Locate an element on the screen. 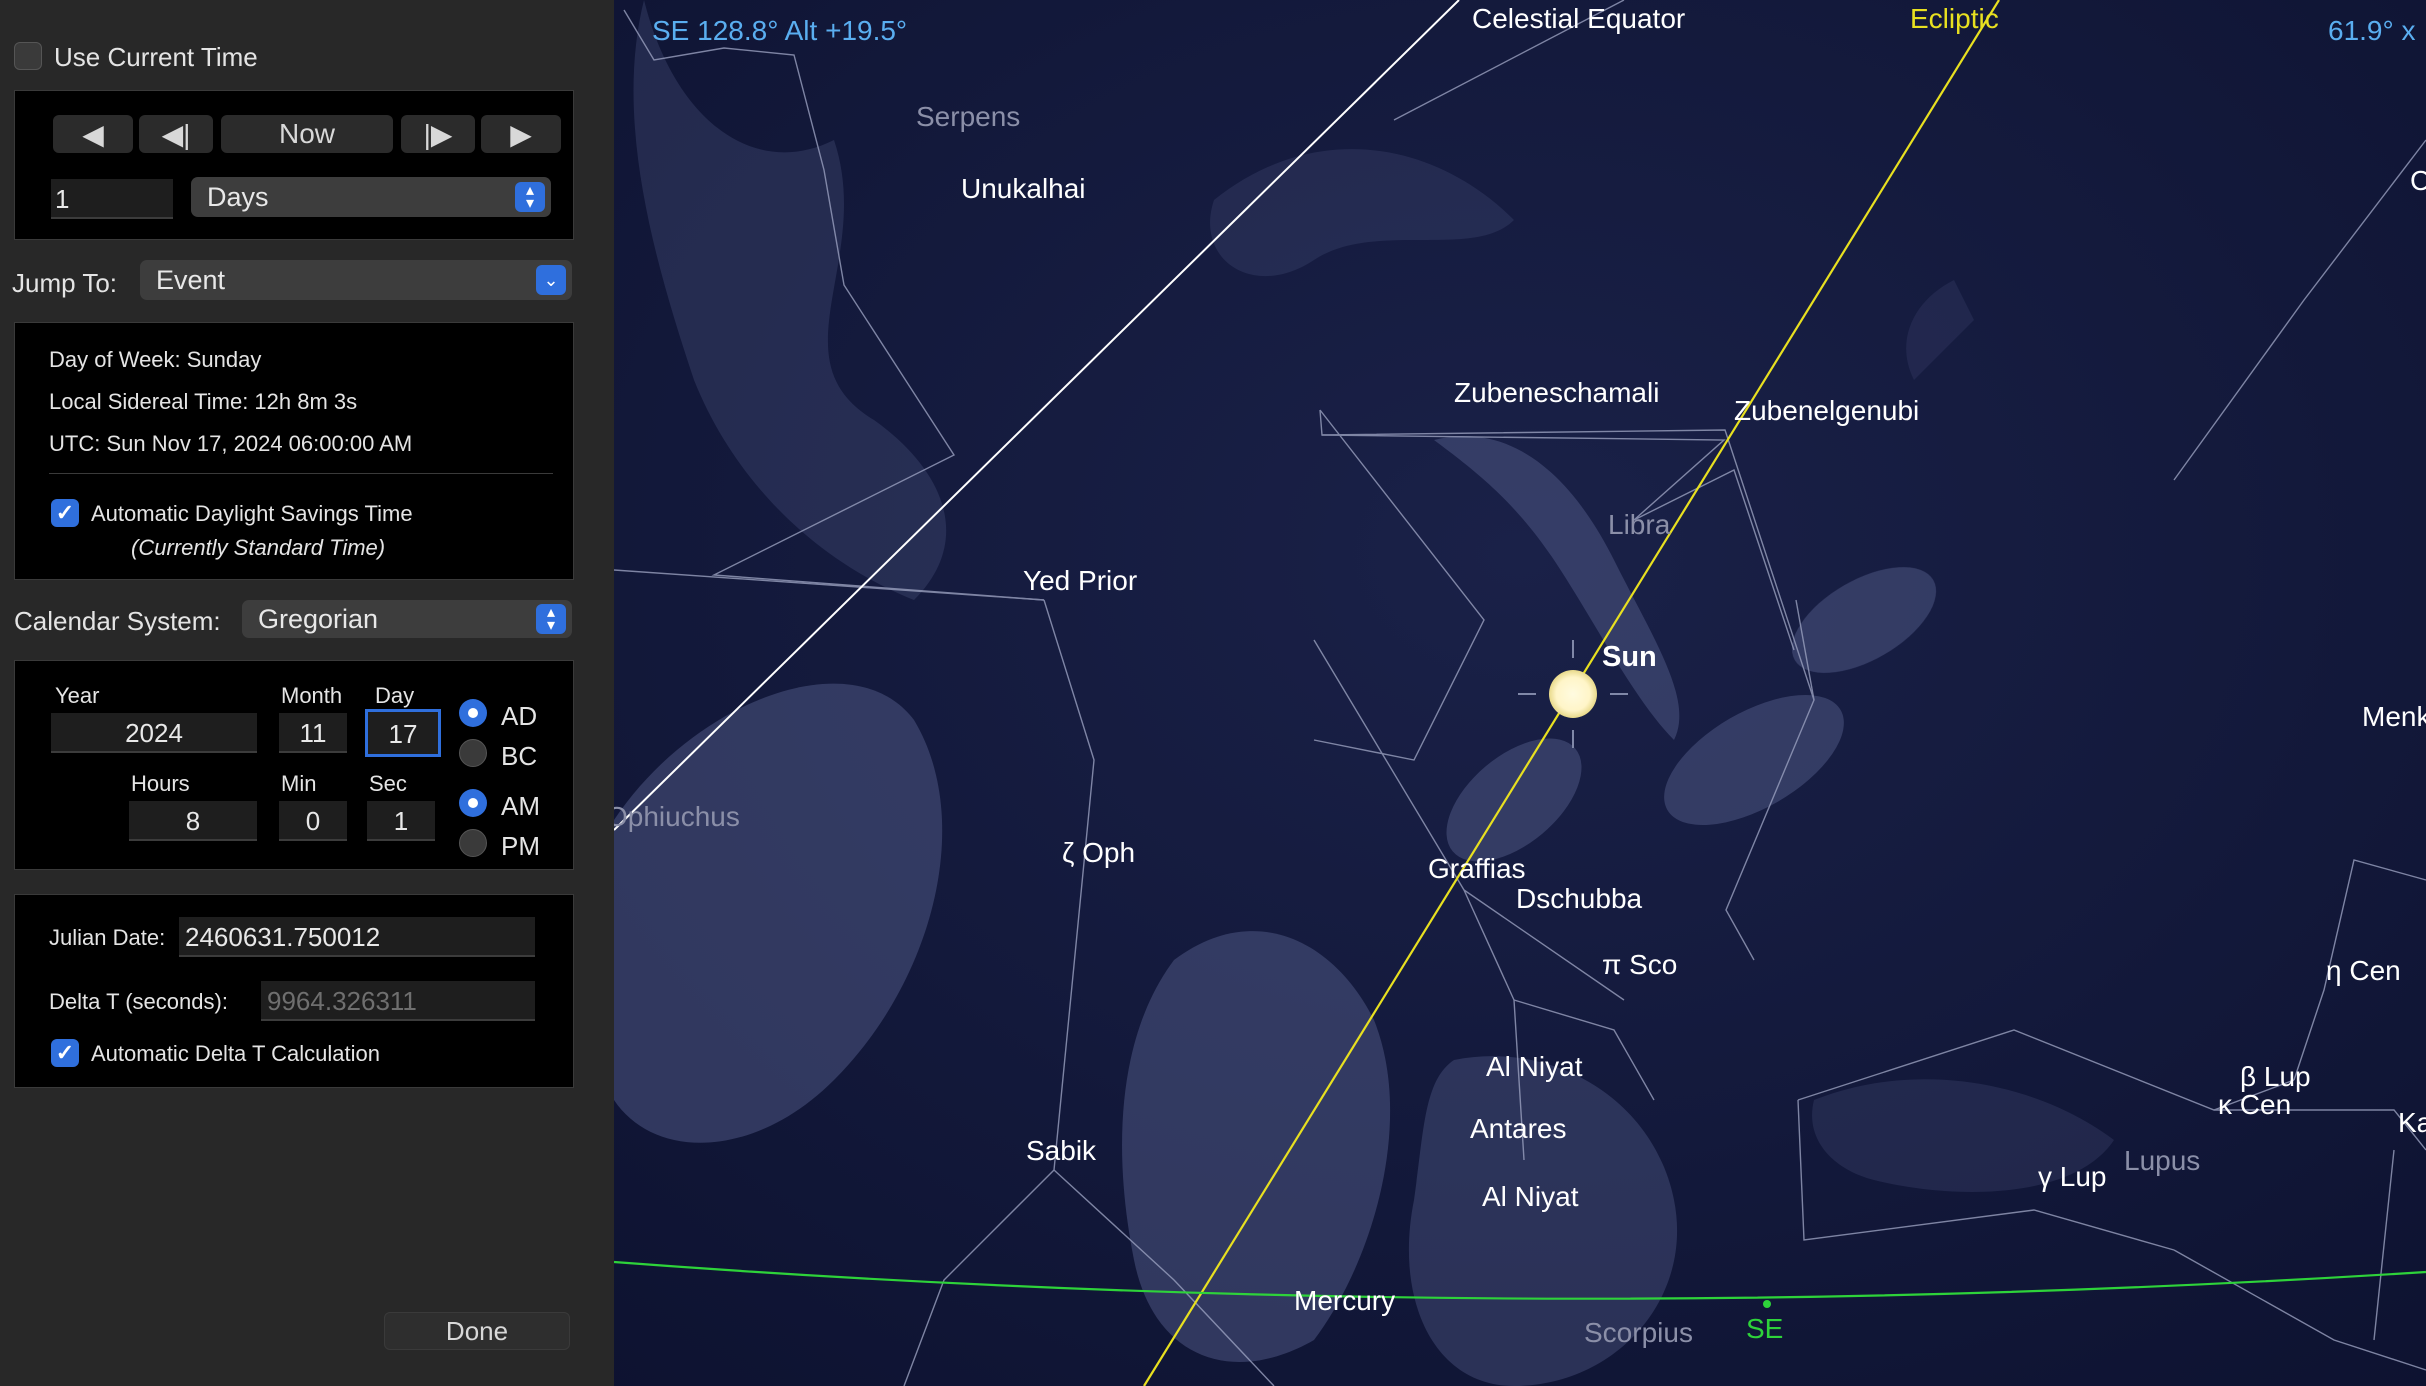  step-unit-select: Days ▴ ▾ is located at coordinates (371, 197).